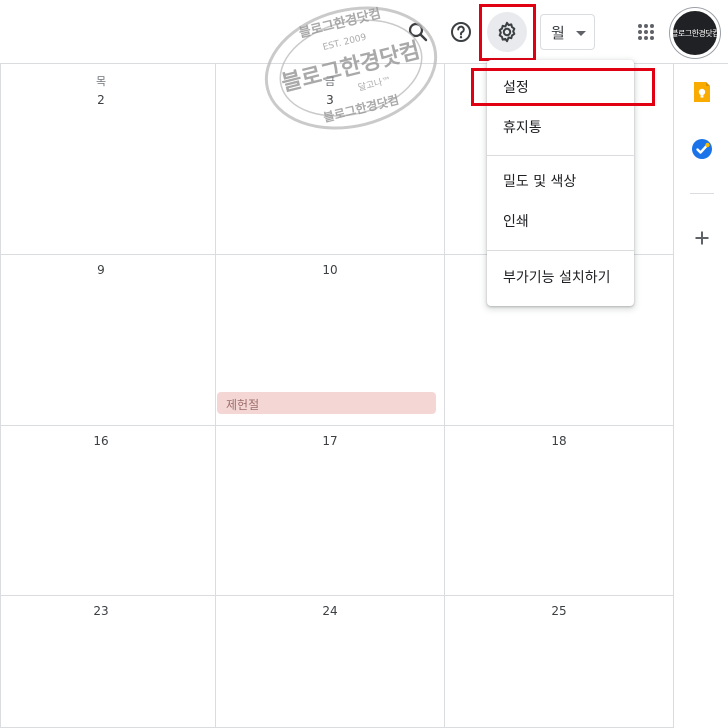 This screenshot has width=728, height=728. I want to click on account-label: 블로그한경닷컴, so click(695, 33).